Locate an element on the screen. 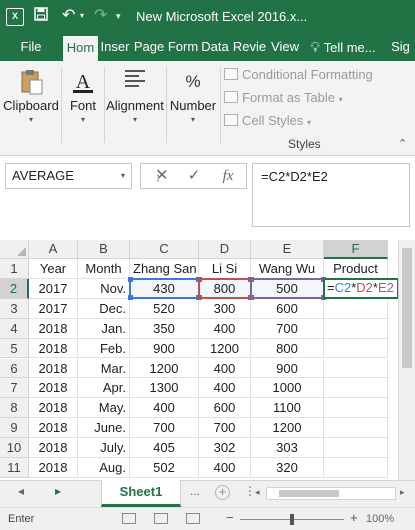 The height and width of the screenshot is (530, 415). normal-view-icon is located at coordinates (129, 518).